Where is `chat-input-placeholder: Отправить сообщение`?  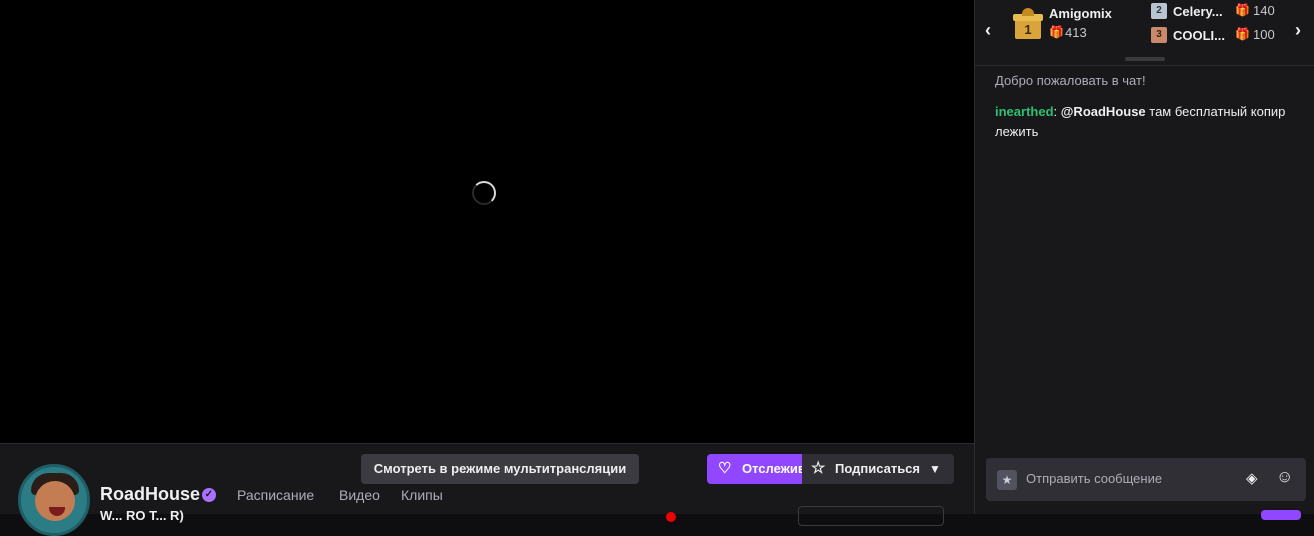 chat-input-placeholder: Отправить сообщение is located at coordinates (1094, 478).